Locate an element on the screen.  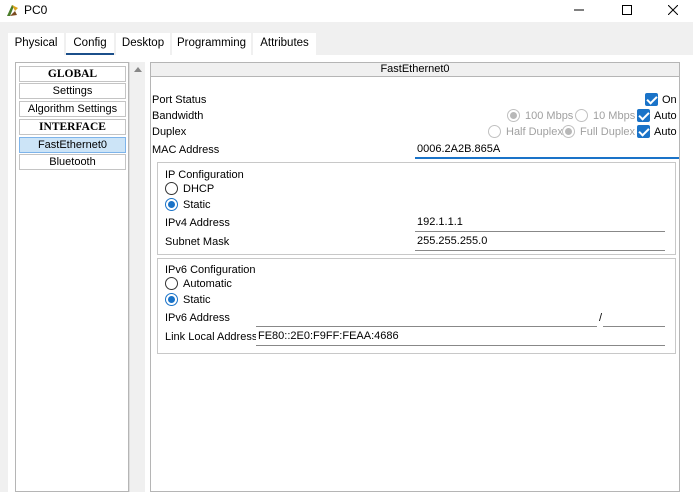
close-icon is located at coordinates (673, 10).